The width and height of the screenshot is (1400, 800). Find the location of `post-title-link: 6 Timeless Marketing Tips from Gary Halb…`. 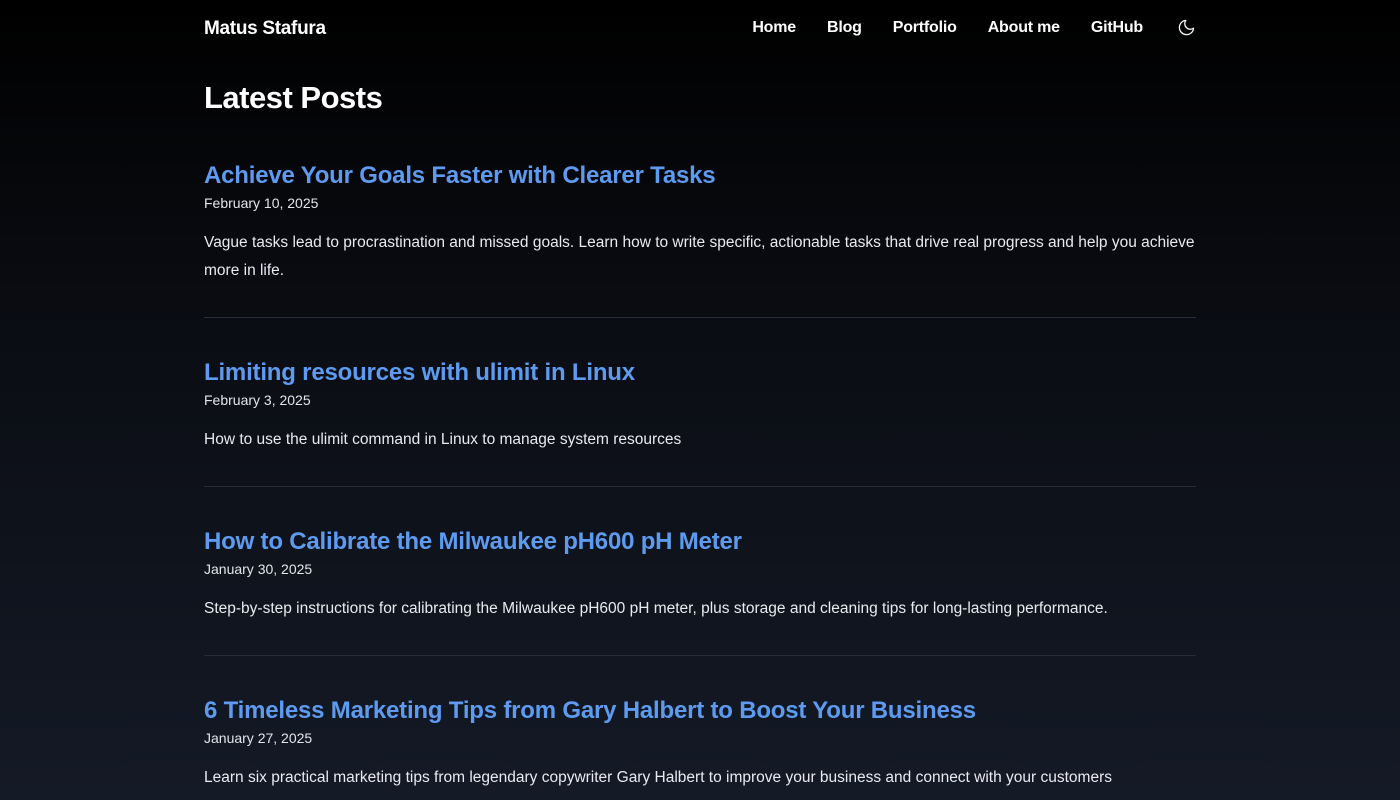

post-title-link: 6 Timeless Marketing Tips from Gary Halb… is located at coordinates (700, 711).